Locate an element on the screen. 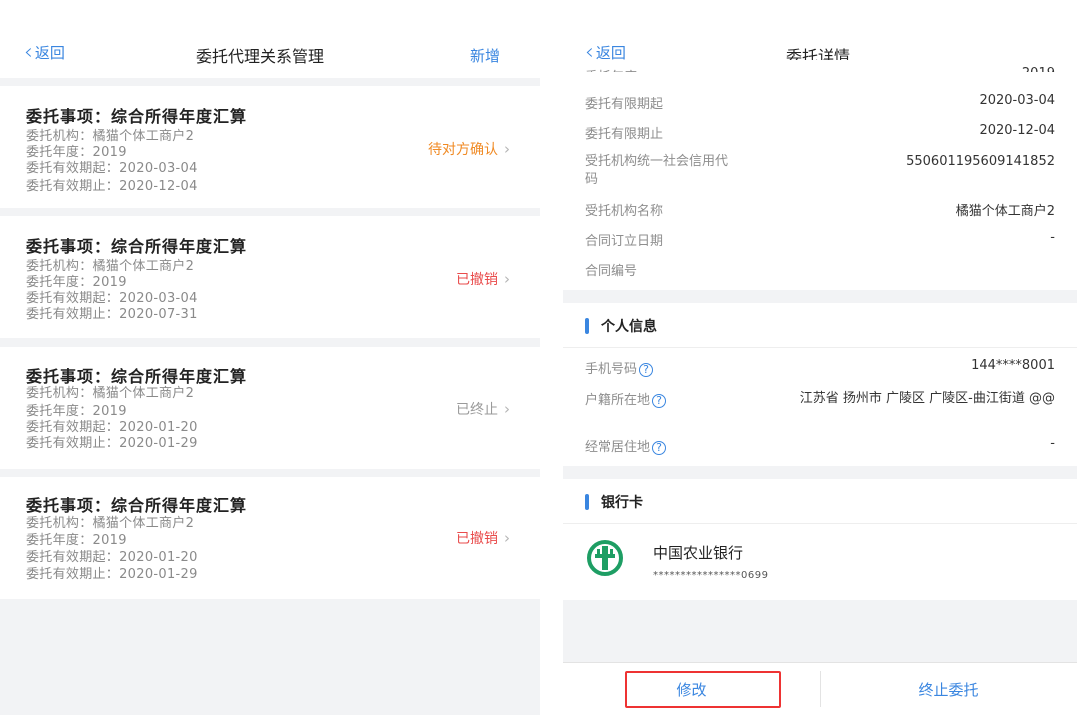 The height and width of the screenshot is (715, 1080). detail-value: - is located at coordinates (1052, 237).